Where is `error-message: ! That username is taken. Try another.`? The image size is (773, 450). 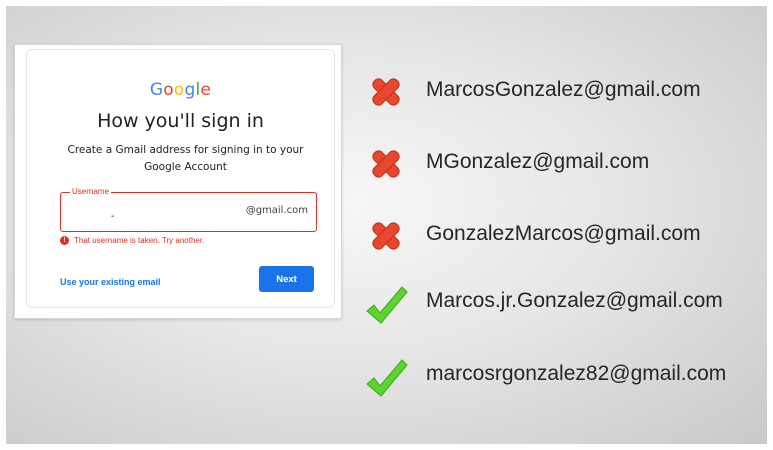
error-message: ! That username is taken. Try another. is located at coordinates (132, 240).